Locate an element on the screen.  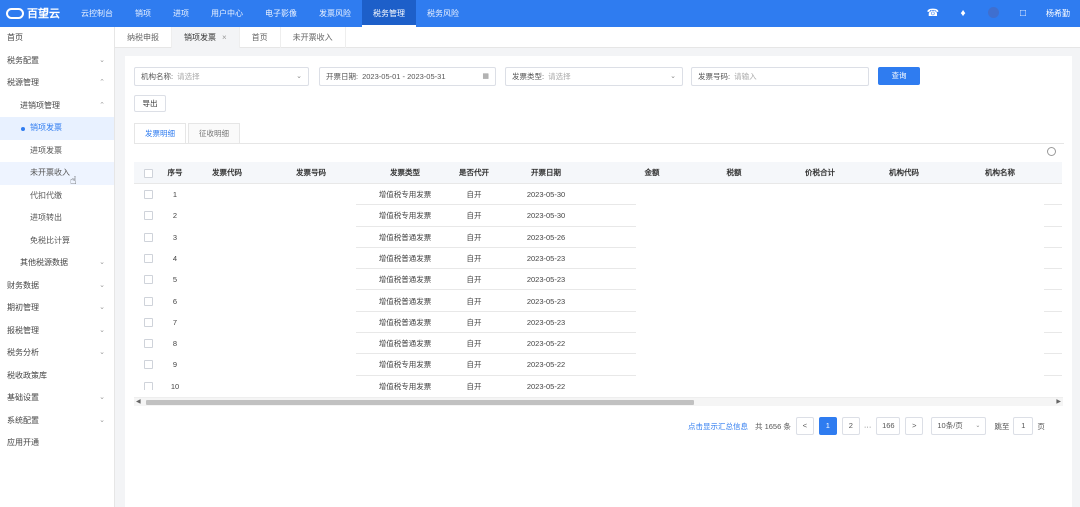
sidebar-item: 税务分析 ⌄ is located at coordinates (57, 353).